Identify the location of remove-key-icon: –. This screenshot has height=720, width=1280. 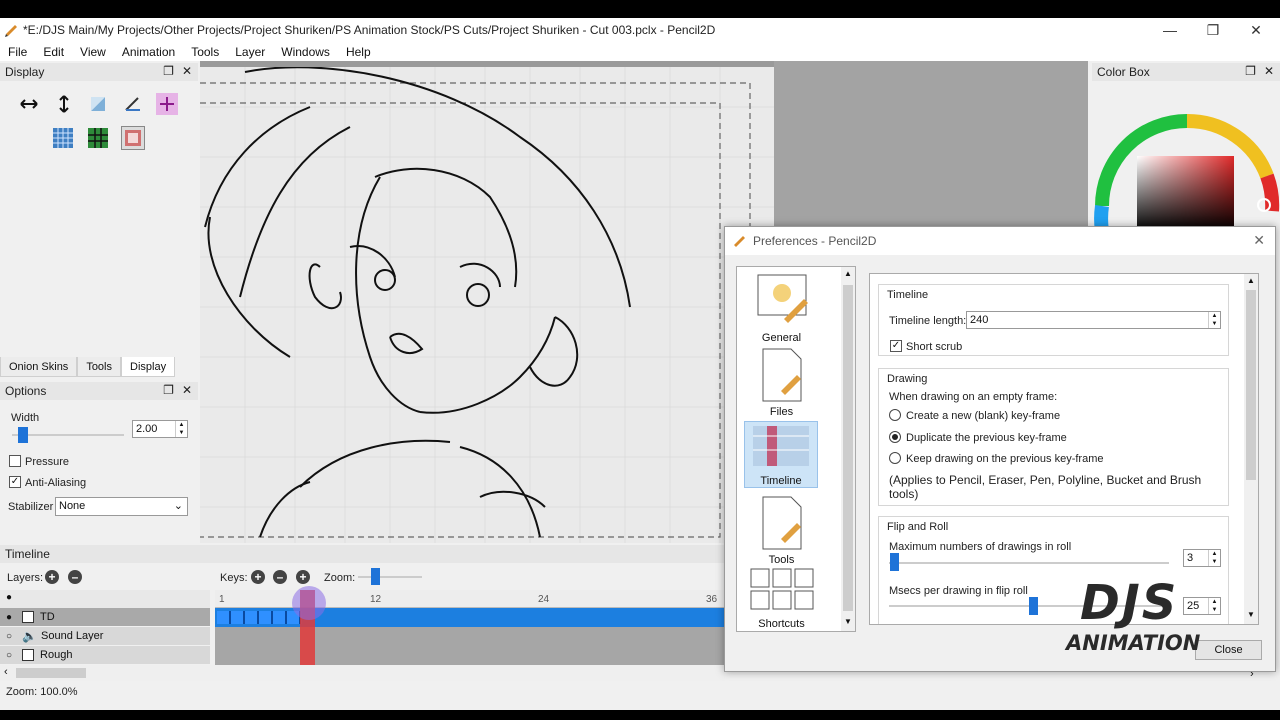
(280, 577).